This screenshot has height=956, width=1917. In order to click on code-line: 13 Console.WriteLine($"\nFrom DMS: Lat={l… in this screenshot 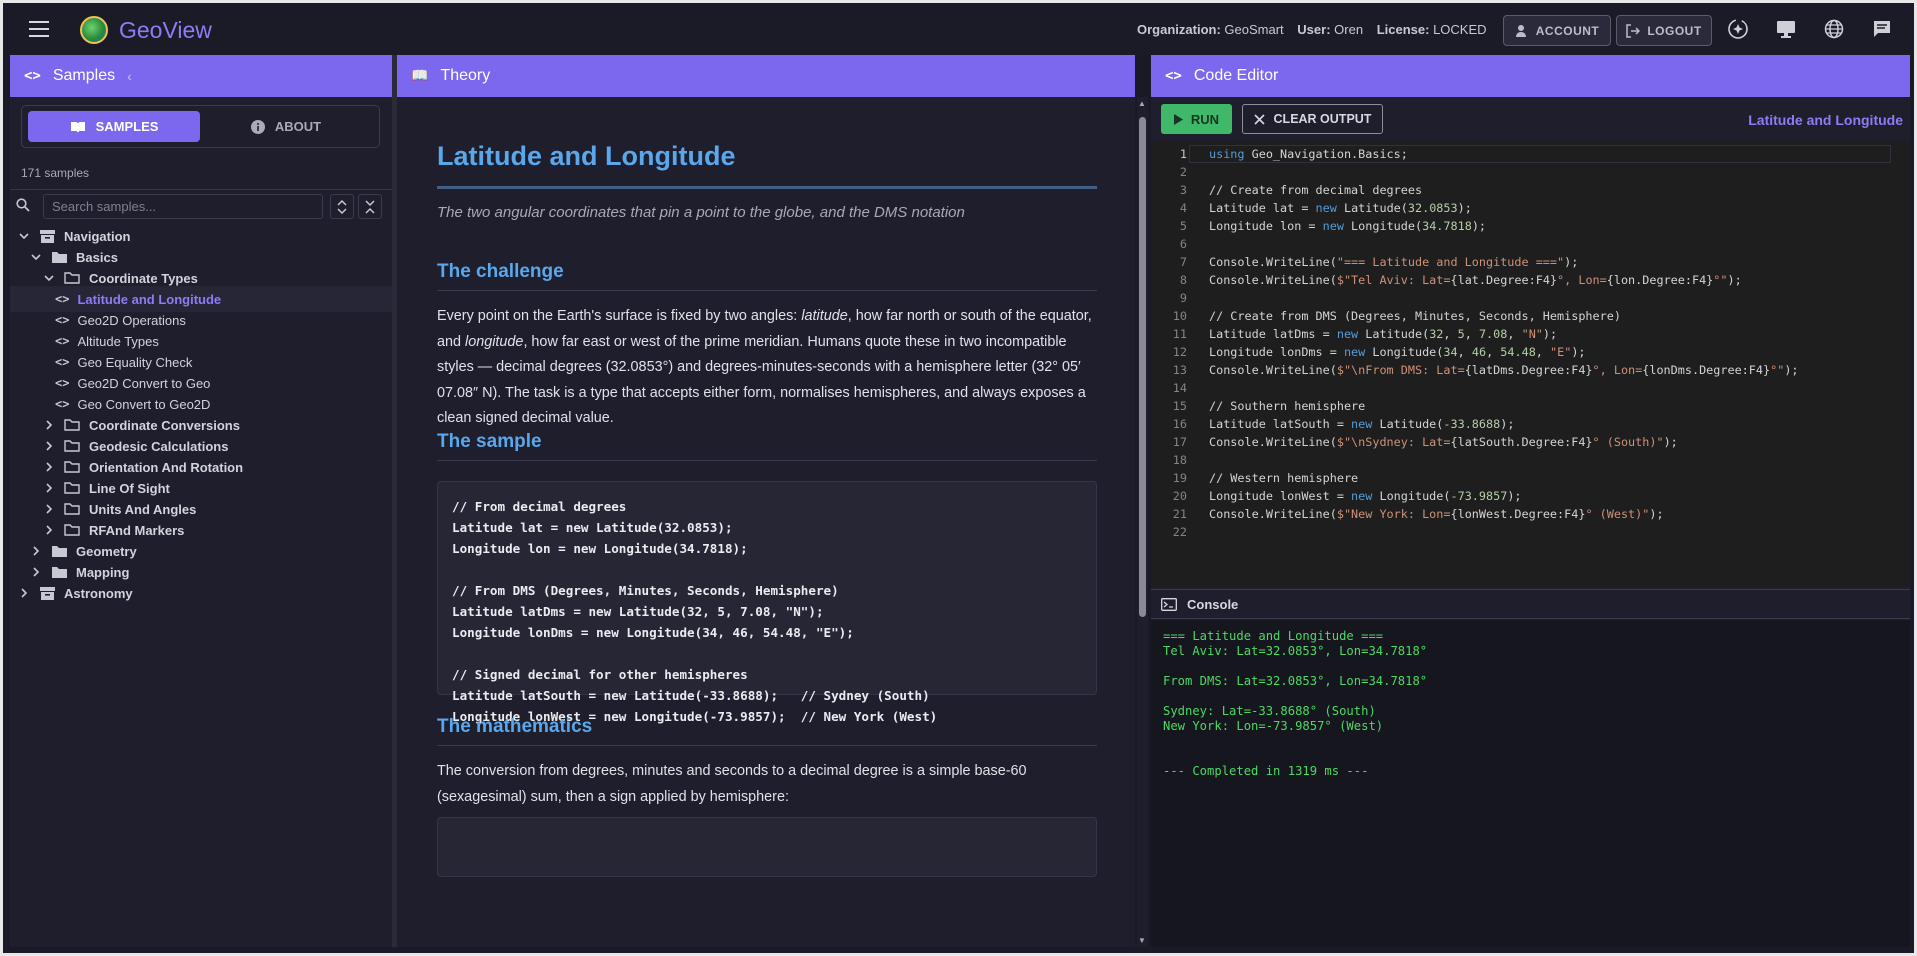, I will do `click(1521, 370)`.